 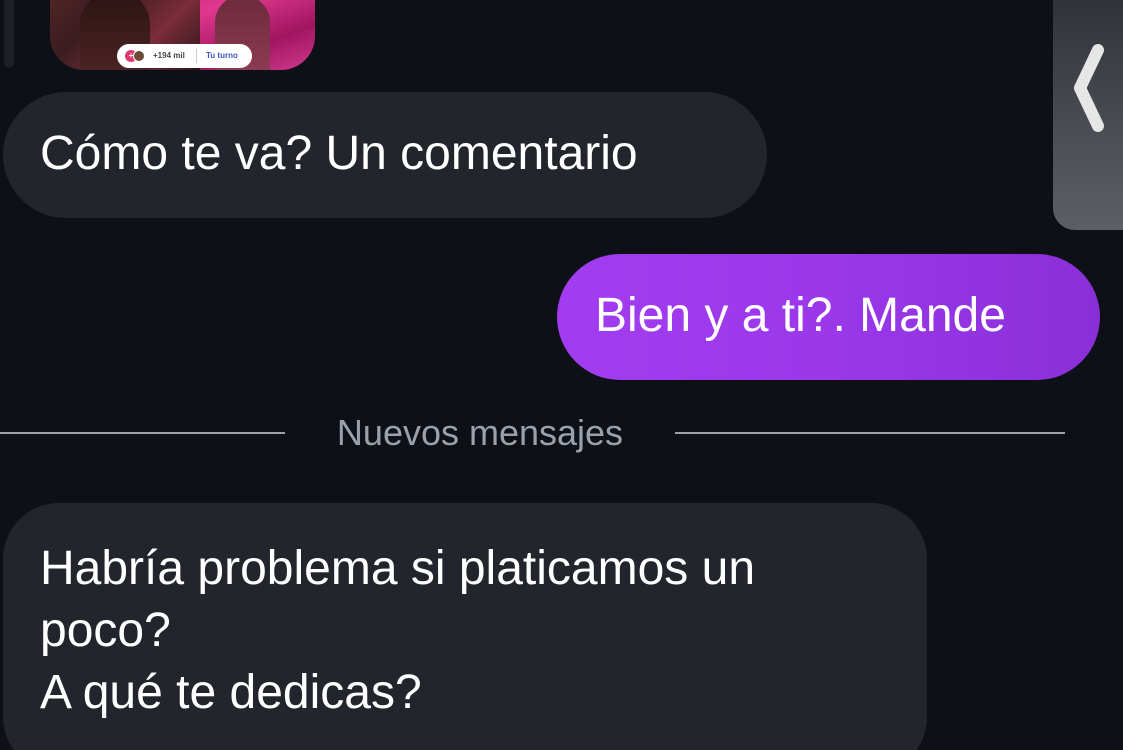 I want to click on message-text: Cómo te va? Un comentario, so click(x=339, y=153).